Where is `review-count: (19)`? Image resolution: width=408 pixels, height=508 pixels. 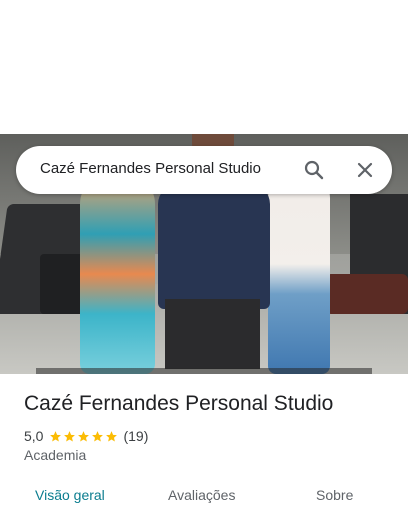 review-count: (19) is located at coordinates (135, 436).